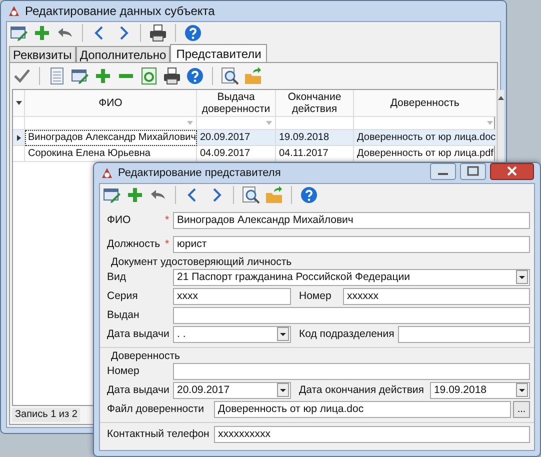 Image resolution: width=541 pixels, height=457 pixels. What do you see at coordinates (372, 434) in the screenshot?
I see `phone-input-field: xxxxxxxxxx` at bounding box center [372, 434].